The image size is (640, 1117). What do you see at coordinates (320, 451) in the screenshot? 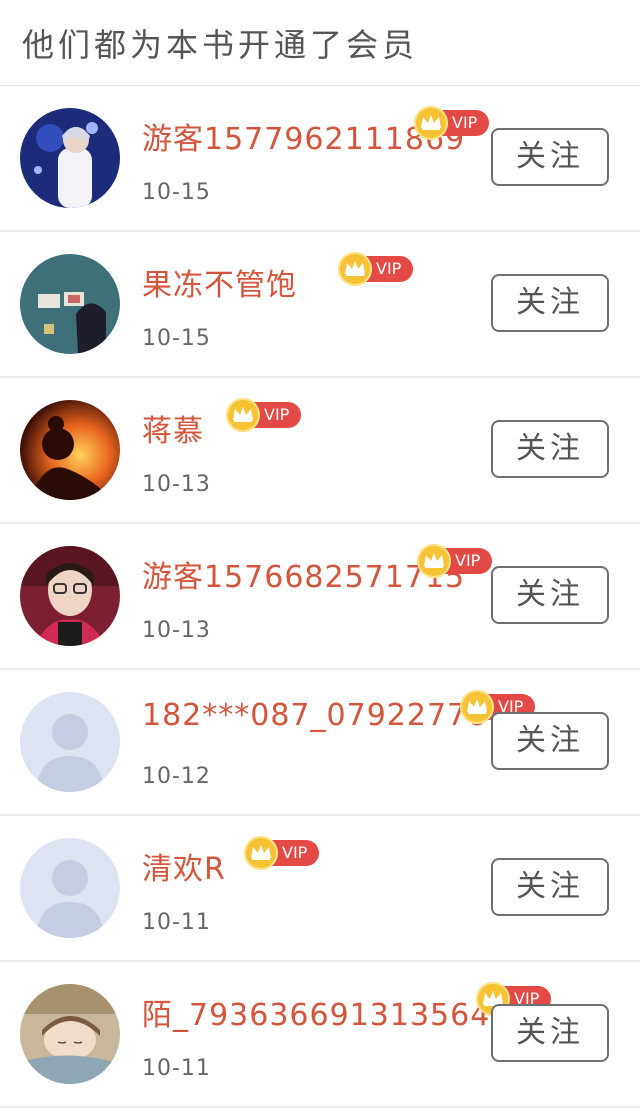
I see `list-item: 蒋慕 VIP 10-13 关注` at bounding box center [320, 451].